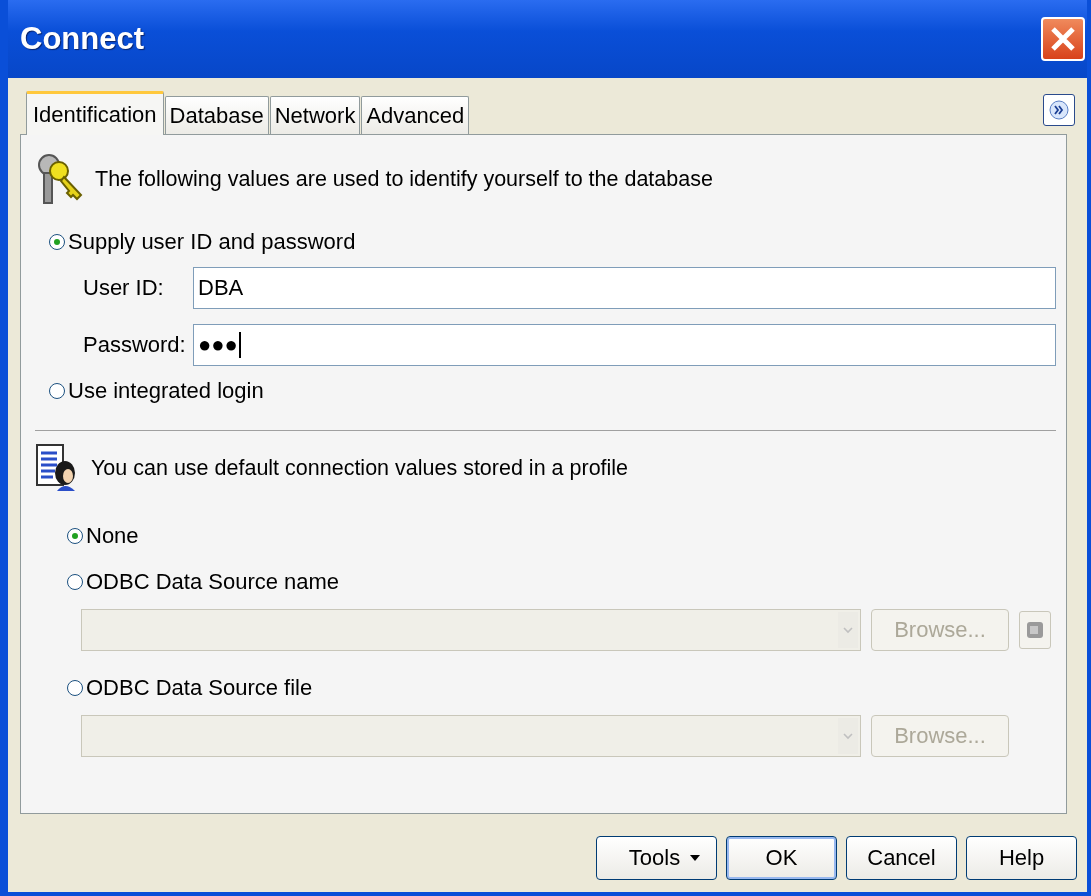 The width and height of the screenshot is (1091, 896). What do you see at coordinates (624, 288) in the screenshot?
I see `input-field: DBA` at bounding box center [624, 288].